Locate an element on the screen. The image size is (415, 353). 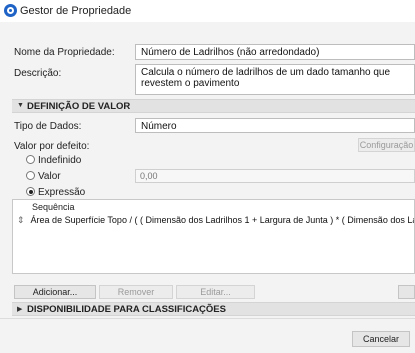
property-name-field: Número de Ladrilhos (não arredondado) is located at coordinates (275, 52).